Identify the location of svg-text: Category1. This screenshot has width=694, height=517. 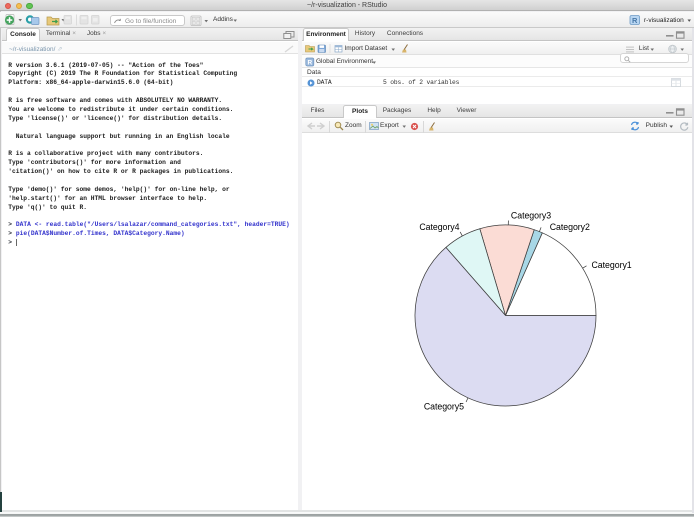
(612, 265).